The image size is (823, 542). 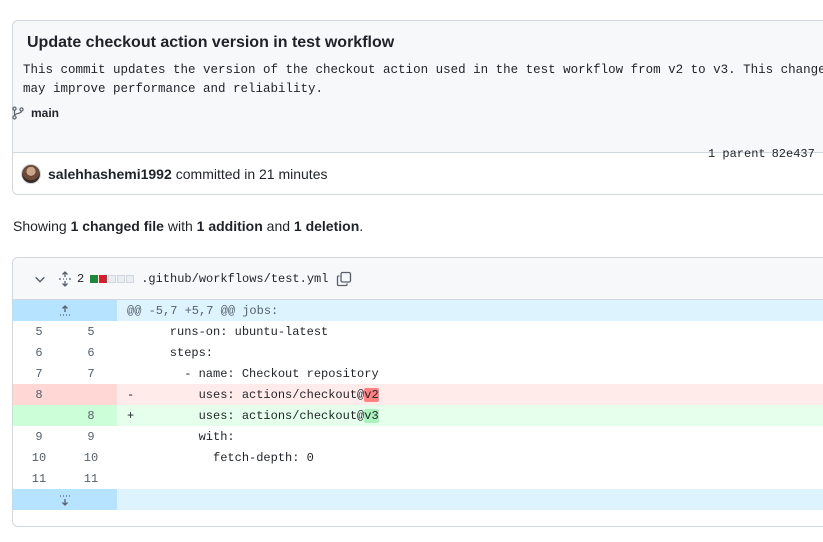 What do you see at coordinates (470, 478) in the screenshot?
I see `code-line` at bounding box center [470, 478].